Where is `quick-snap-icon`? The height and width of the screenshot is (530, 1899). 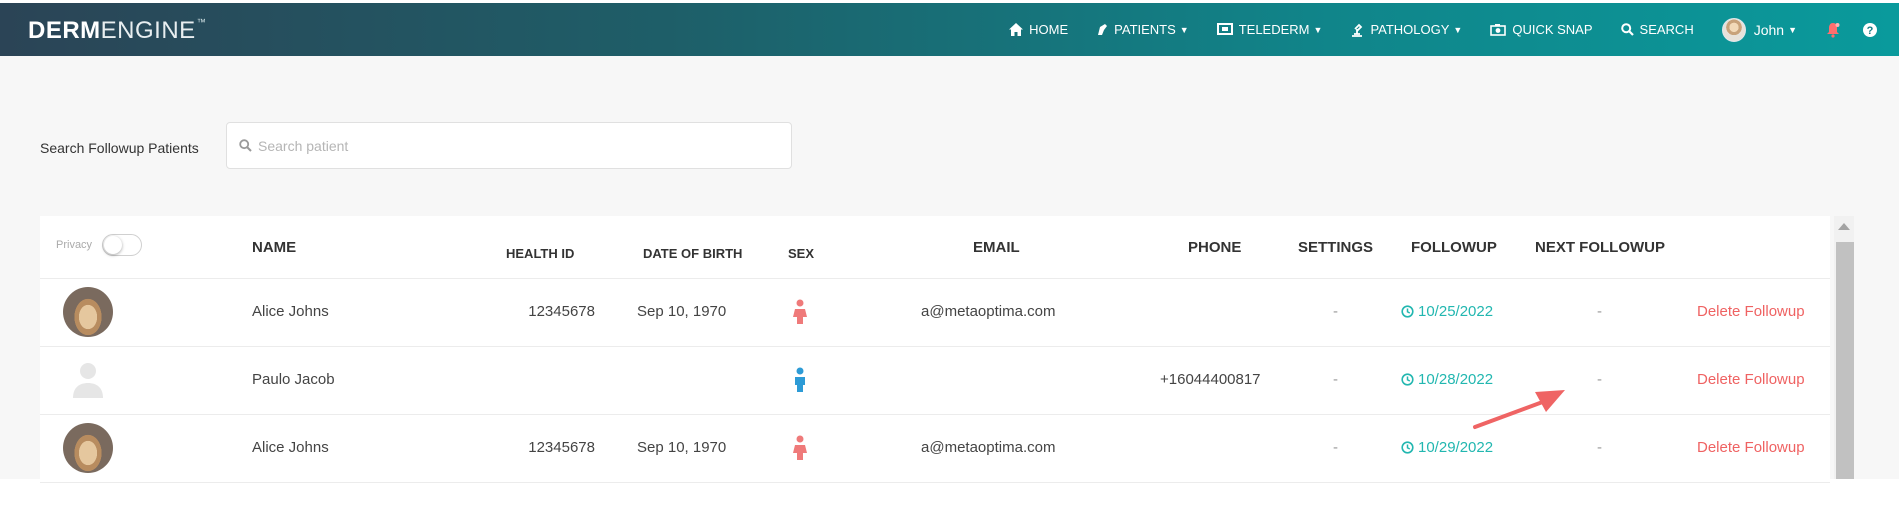
quick-snap-icon is located at coordinates (1498, 30).